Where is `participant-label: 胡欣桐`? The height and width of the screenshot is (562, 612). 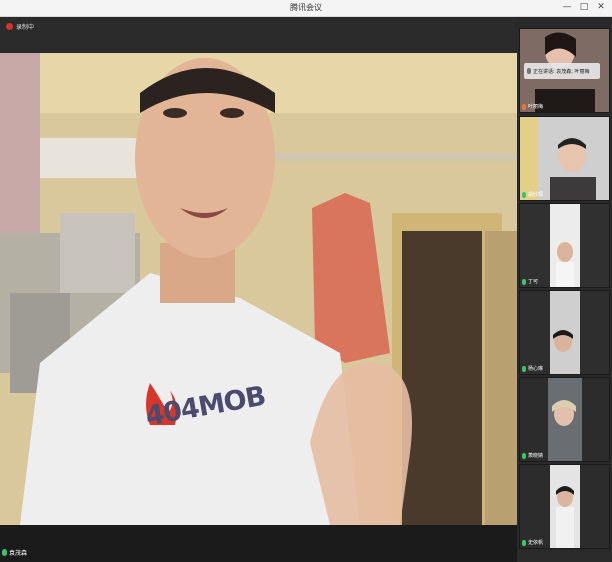 participant-label: 胡欣桐 is located at coordinates (532, 194).